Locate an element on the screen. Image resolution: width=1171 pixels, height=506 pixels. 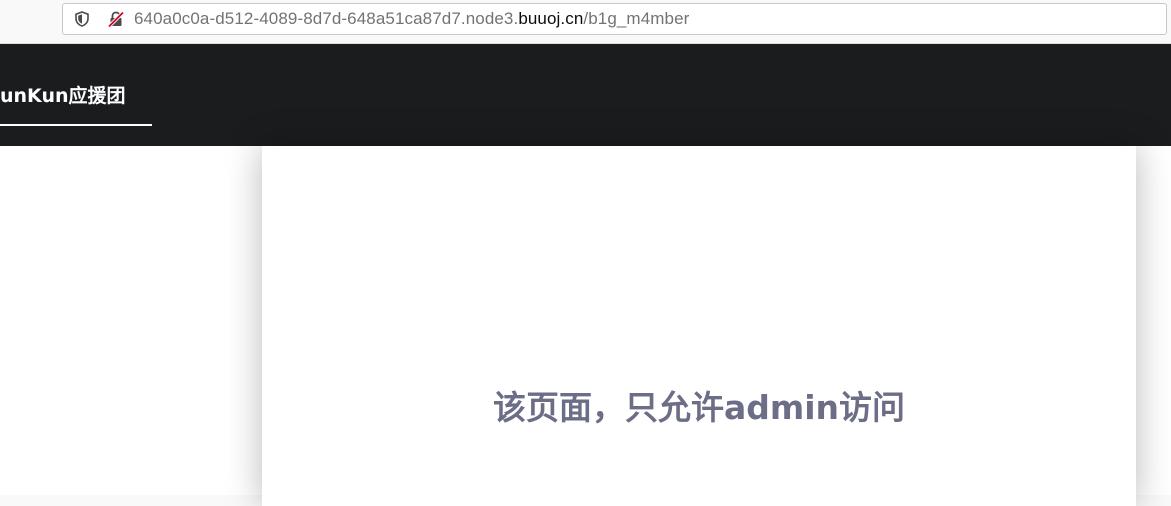
active-nav-indicator is located at coordinates (76, 125).